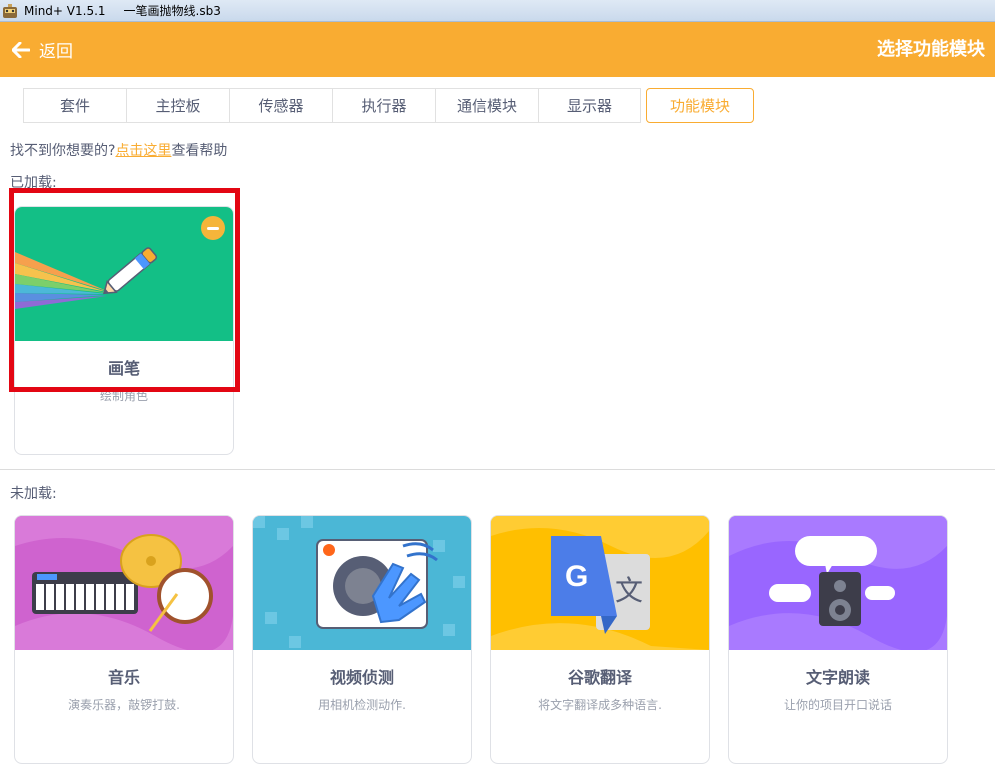 This screenshot has height=770, width=995. What do you see at coordinates (931, 49) in the screenshot?
I see `page-title: 选择功能模块` at bounding box center [931, 49].